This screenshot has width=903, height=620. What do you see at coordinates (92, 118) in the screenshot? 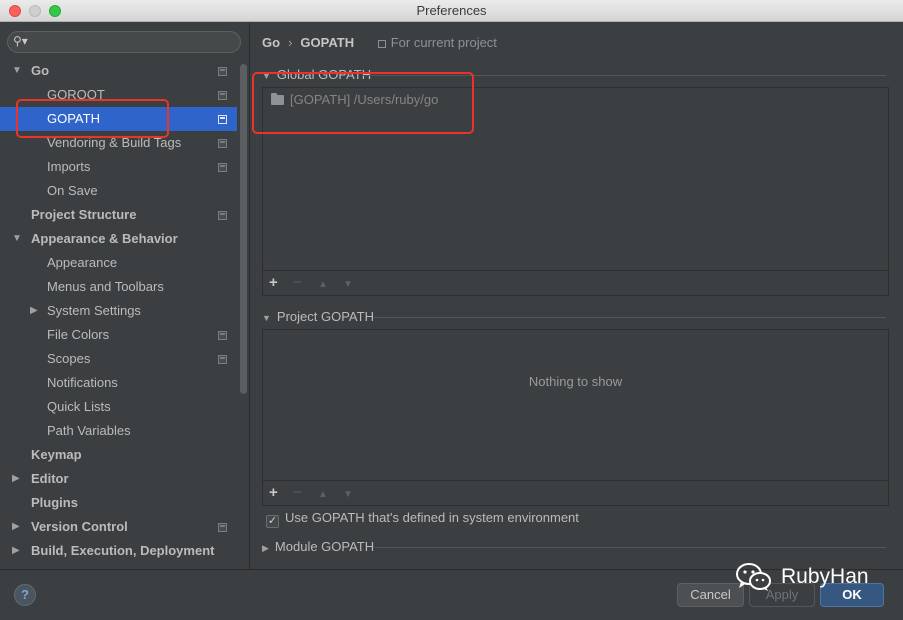
I see `annotation-highlight-gopath-item` at bounding box center [92, 118].